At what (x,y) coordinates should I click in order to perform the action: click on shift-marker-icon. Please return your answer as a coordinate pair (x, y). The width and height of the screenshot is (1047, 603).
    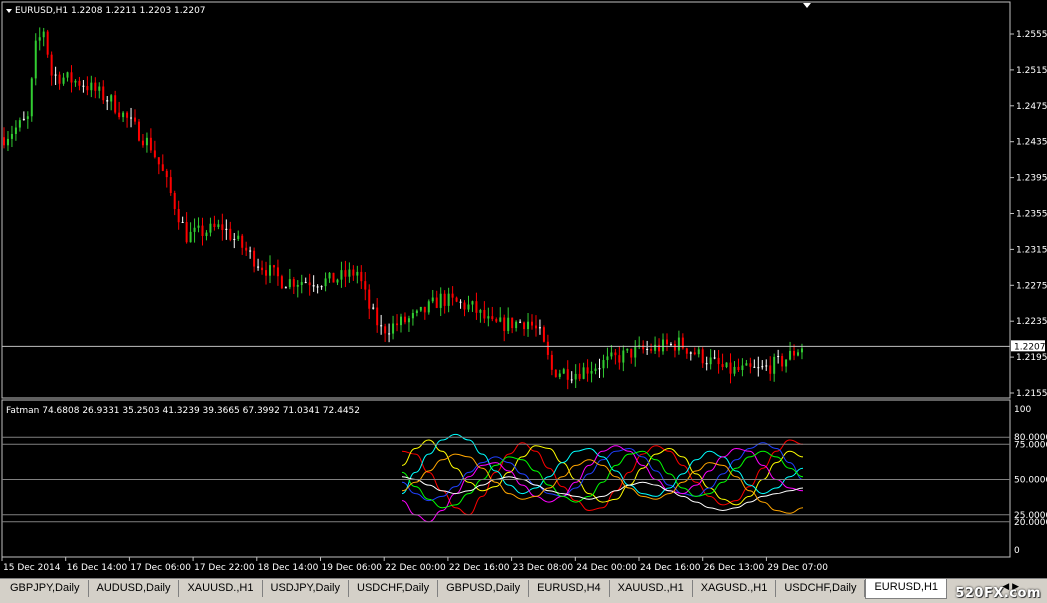
    Looking at the image, I should click on (807, 5).